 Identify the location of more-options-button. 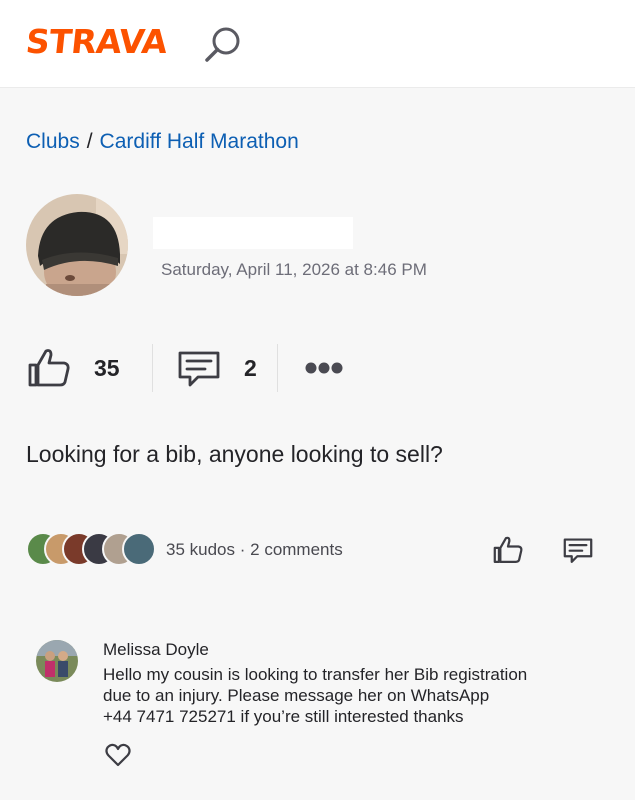
(324, 368).